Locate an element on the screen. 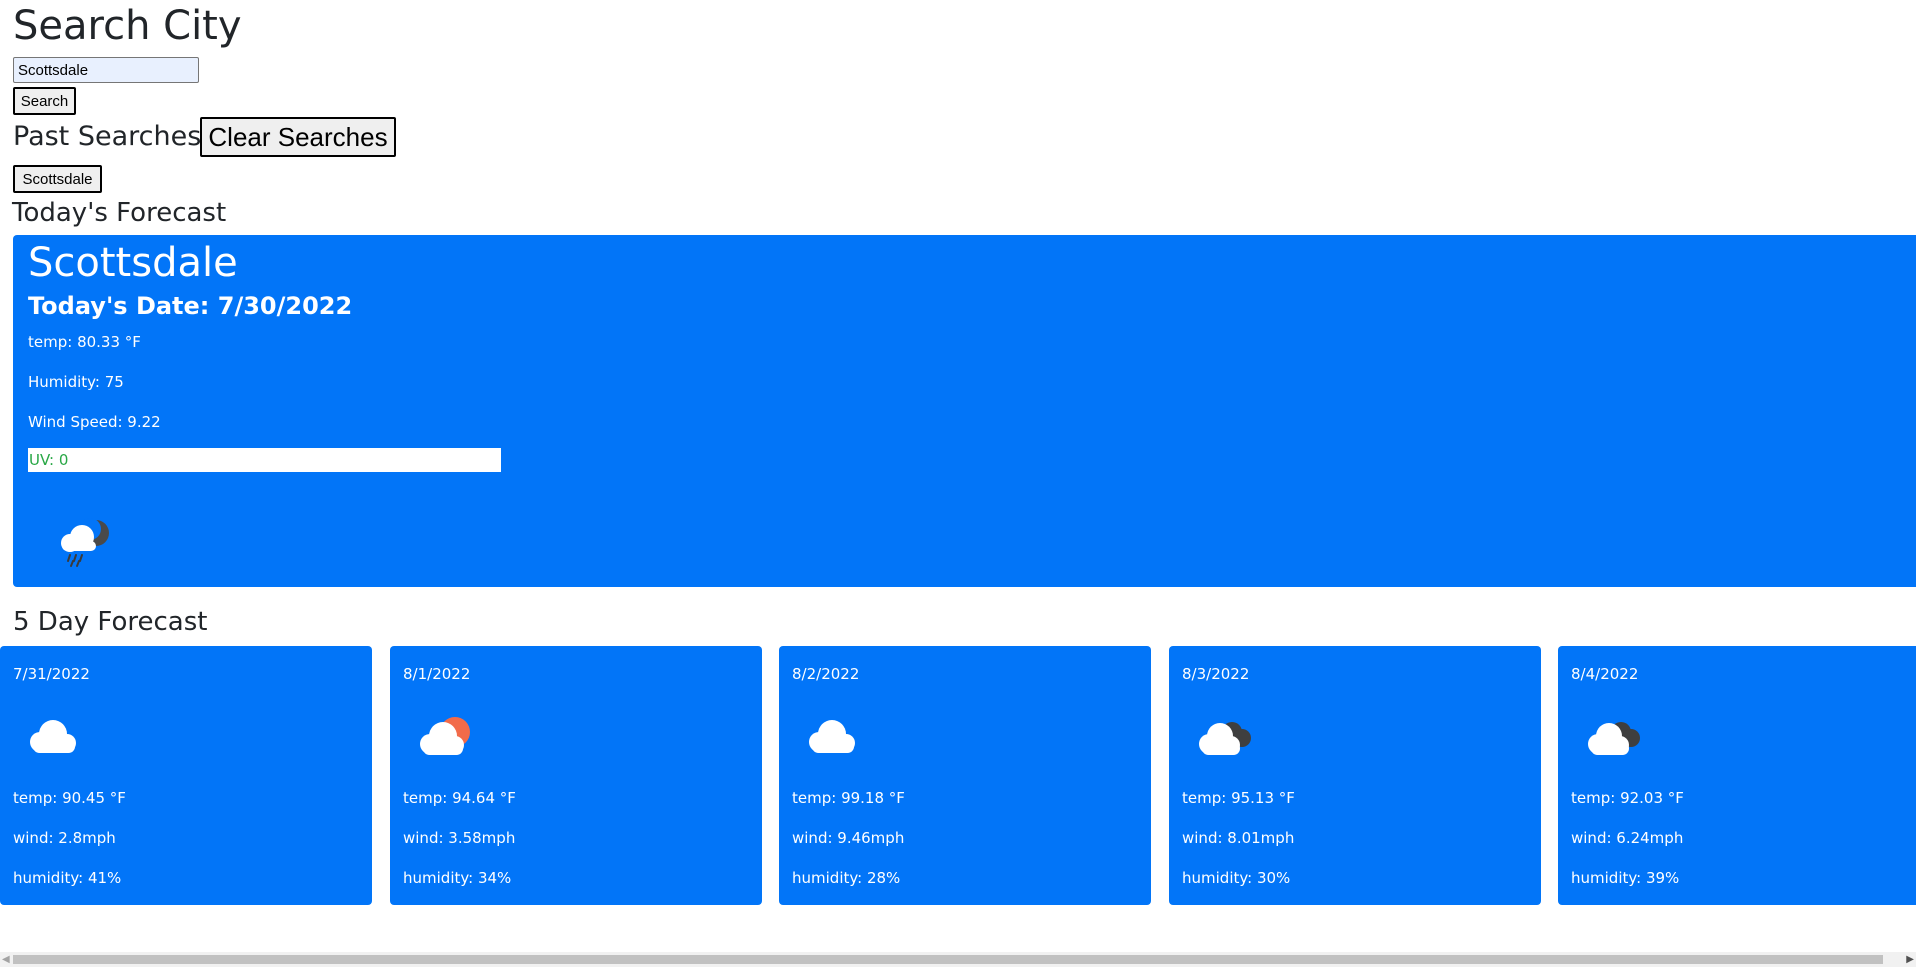 This screenshot has height=967, width=1916. forecast-date: 8/2/2022 is located at coordinates (826, 674).